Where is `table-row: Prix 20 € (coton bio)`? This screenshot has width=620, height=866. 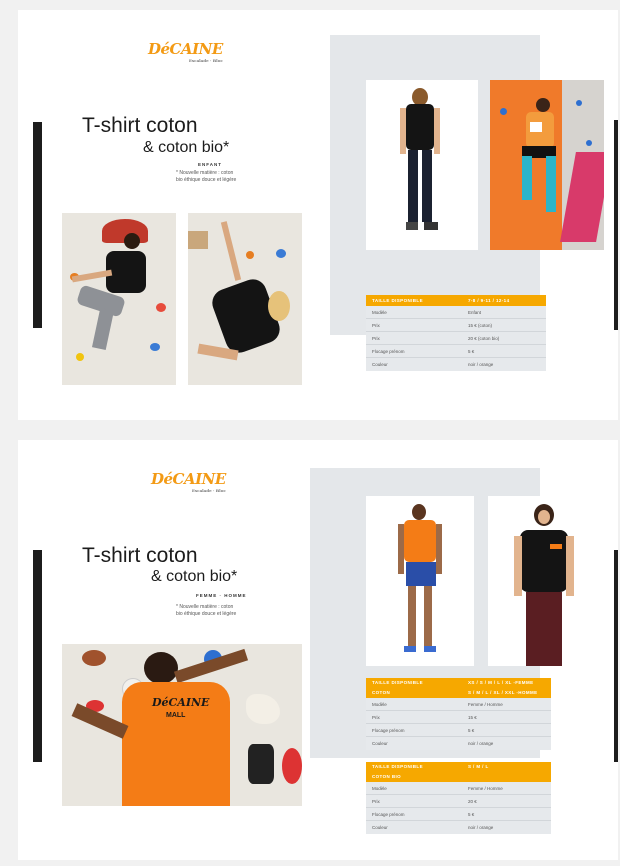
table-row: Prix 20 € (coton bio) is located at coordinates (456, 338).